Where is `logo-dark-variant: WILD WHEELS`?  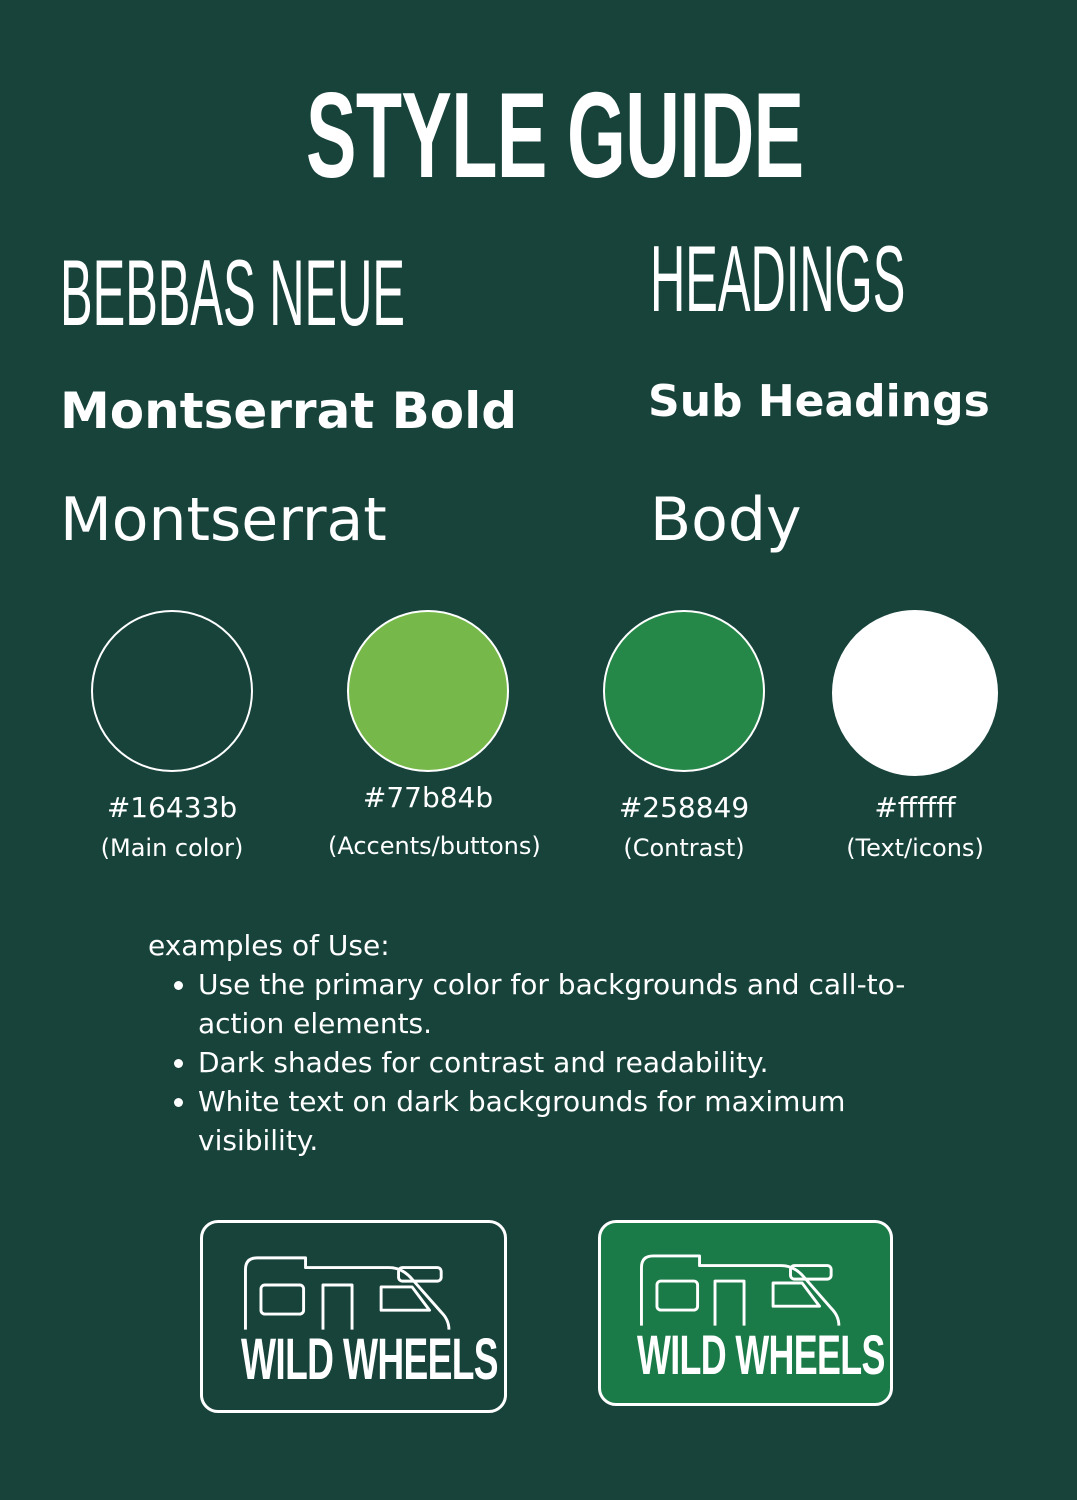
logo-dark-variant: WILD WHEELS is located at coordinates (353, 1316).